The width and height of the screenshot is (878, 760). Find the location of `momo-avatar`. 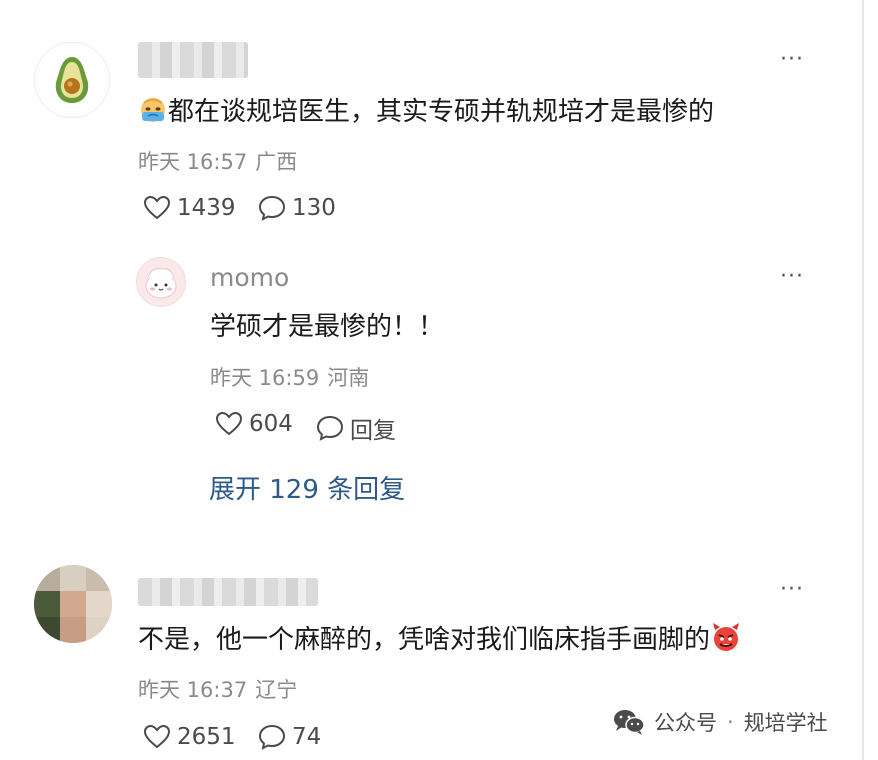

momo-avatar is located at coordinates (161, 282).